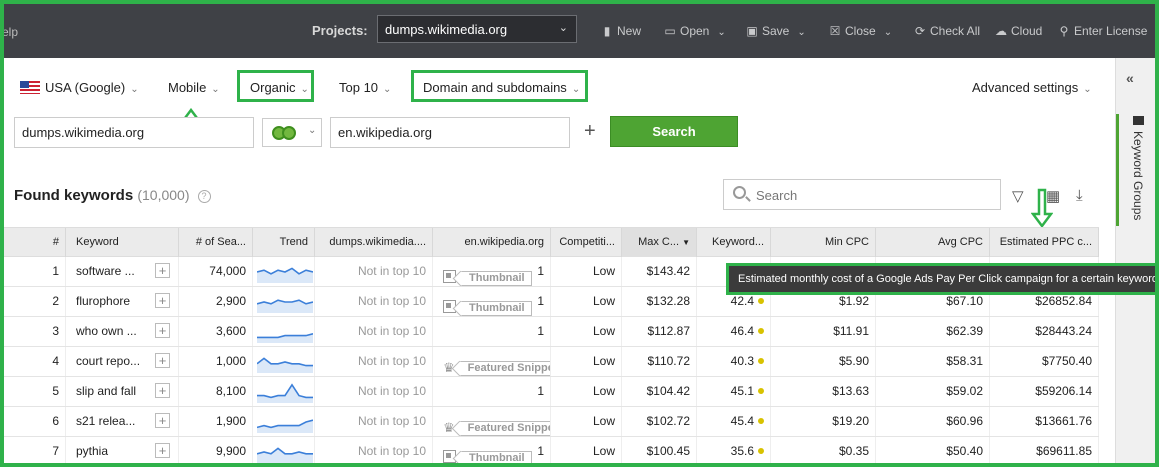  What do you see at coordinates (1018, 196) in the screenshot?
I see `filter-icon: ▽` at bounding box center [1018, 196].